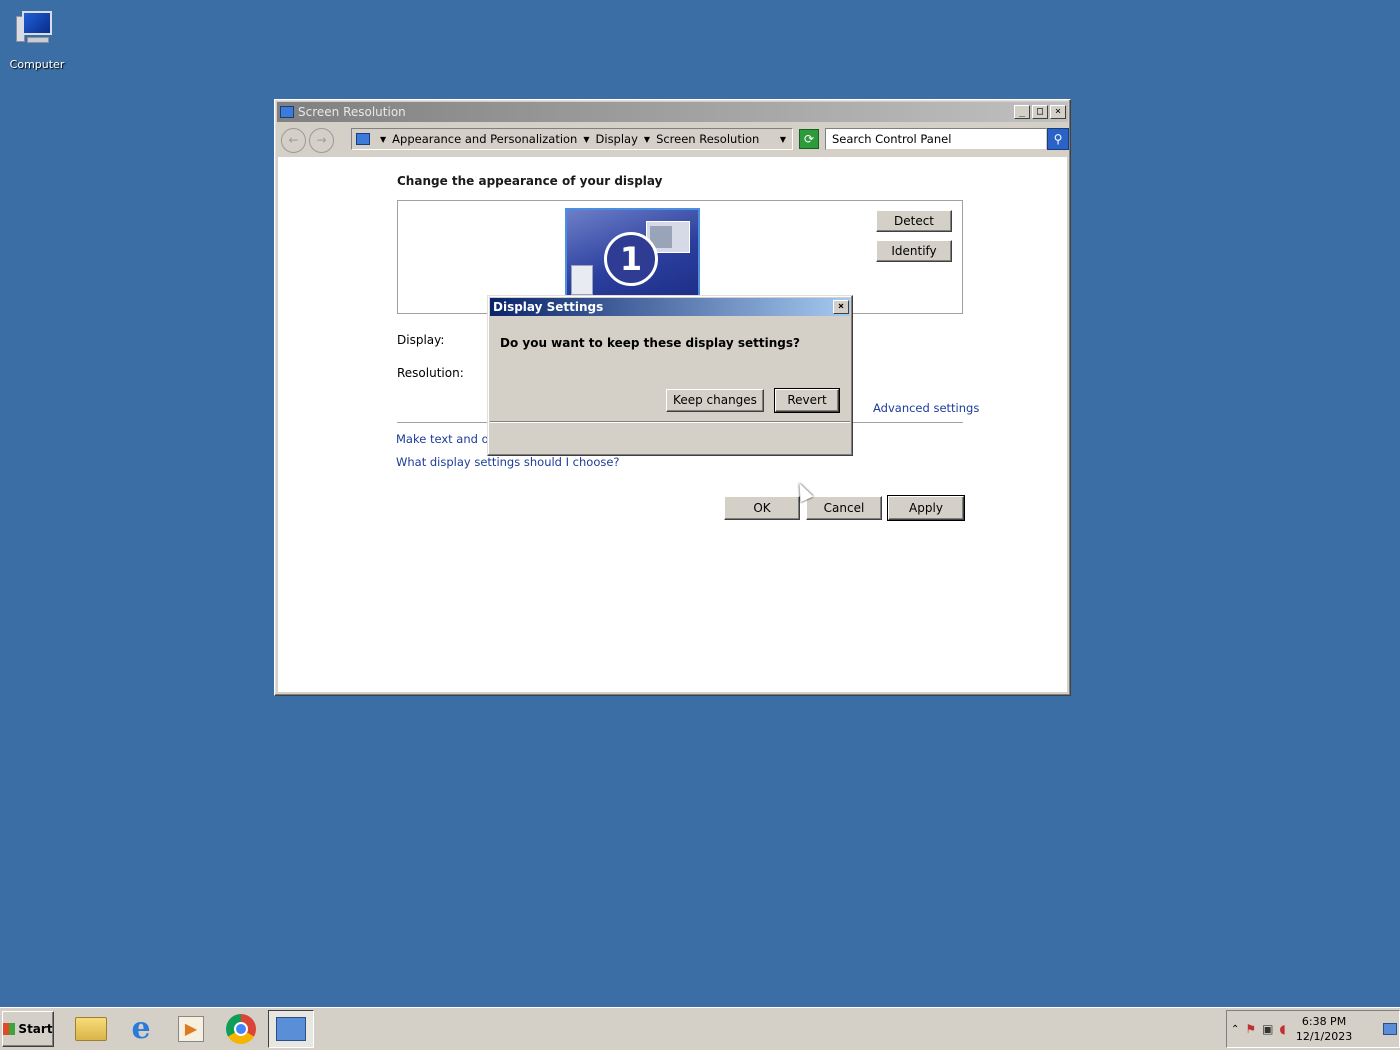 This screenshot has width=1400, height=1050. Describe the element at coordinates (548, 307) in the screenshot. I see `dialog-title: Display Settings` at that location.